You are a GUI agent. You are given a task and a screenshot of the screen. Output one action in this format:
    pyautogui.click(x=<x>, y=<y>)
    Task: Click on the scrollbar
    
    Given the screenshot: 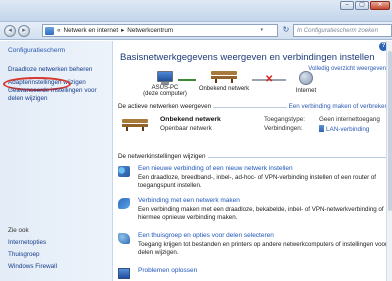 What is the action you would take?
    pyautogui.click(x=389, y=161)
    